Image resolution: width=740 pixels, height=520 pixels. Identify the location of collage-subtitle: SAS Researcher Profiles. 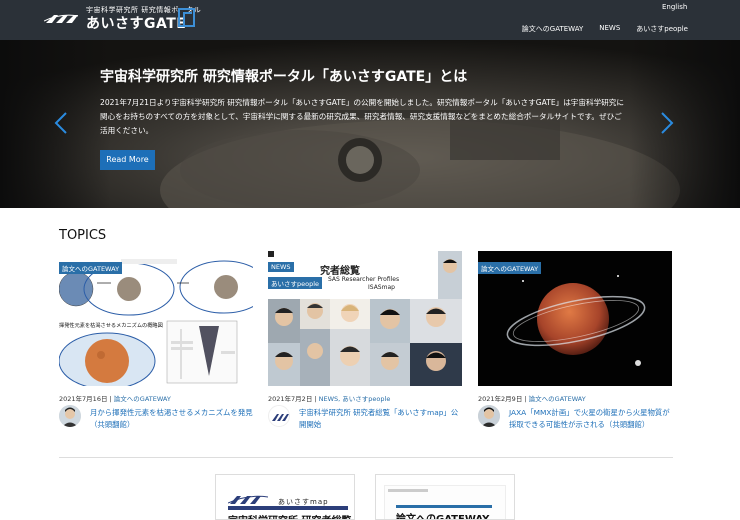
(364, 279).